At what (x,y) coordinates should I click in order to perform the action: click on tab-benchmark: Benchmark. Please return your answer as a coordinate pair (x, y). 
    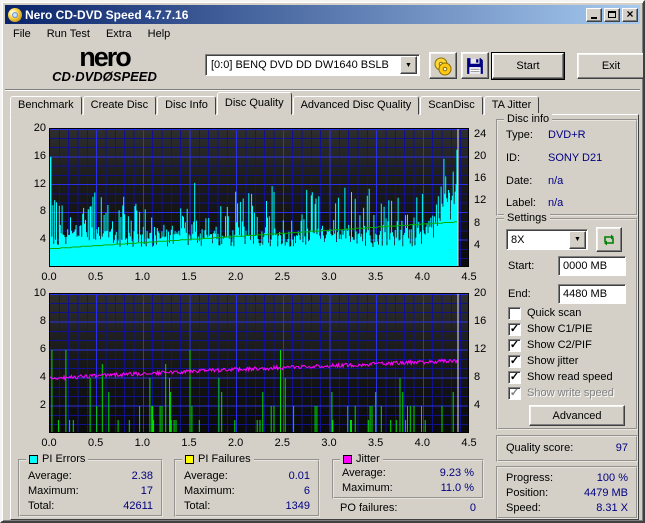
    Looking at the image, I should click on (46, 105).